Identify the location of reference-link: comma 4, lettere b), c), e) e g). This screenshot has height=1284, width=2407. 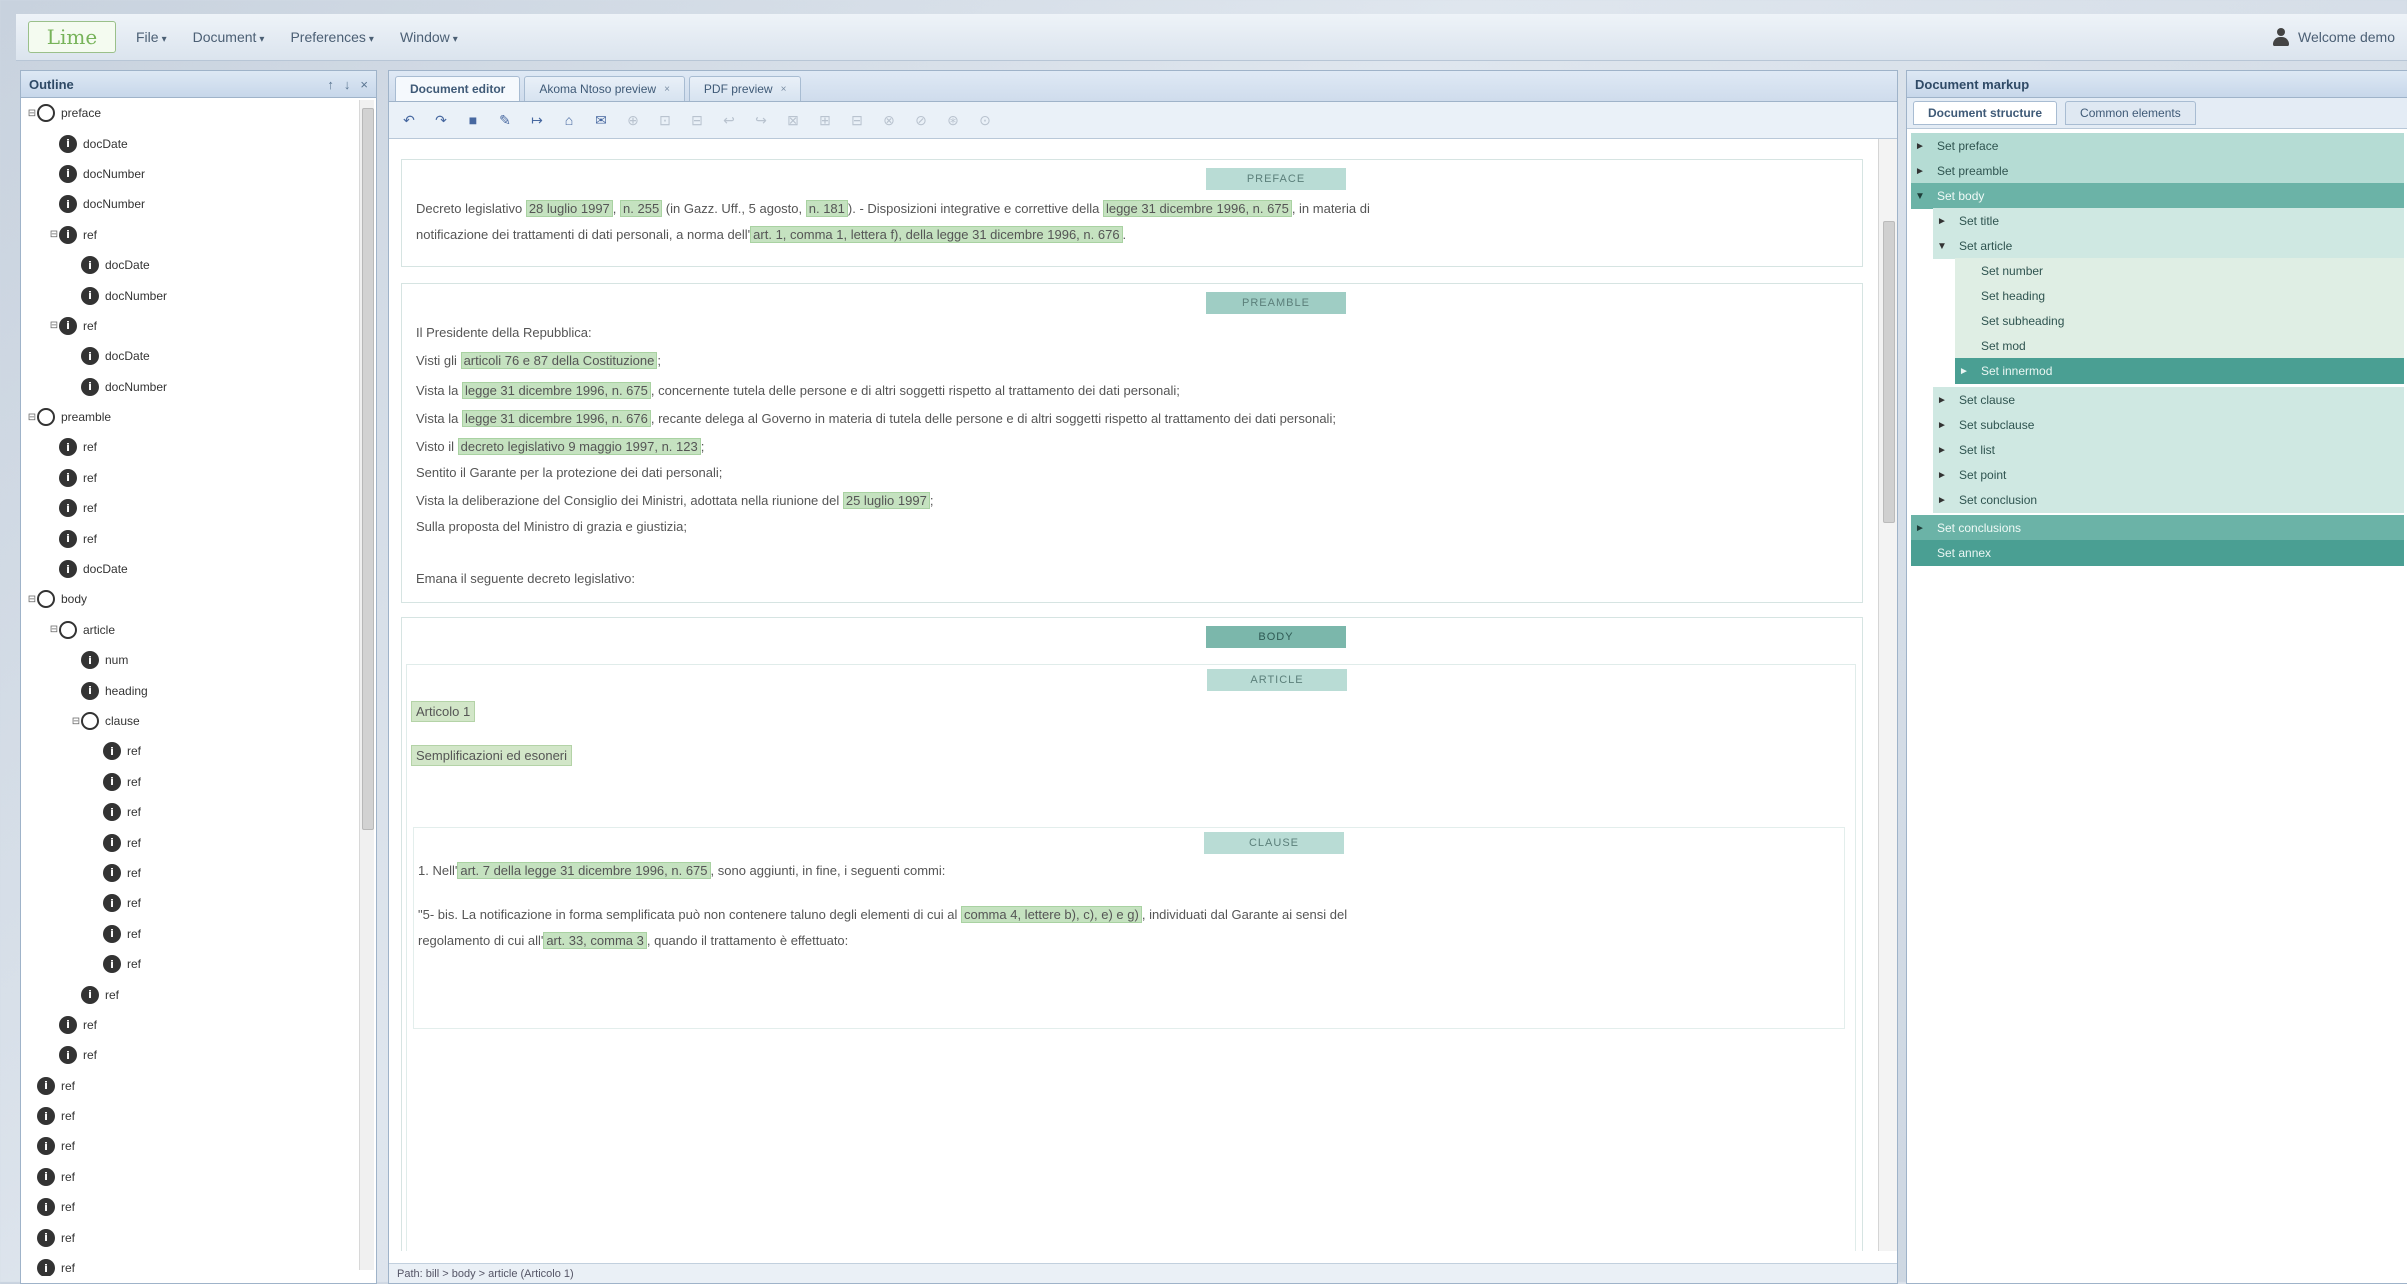
(1051, 914).